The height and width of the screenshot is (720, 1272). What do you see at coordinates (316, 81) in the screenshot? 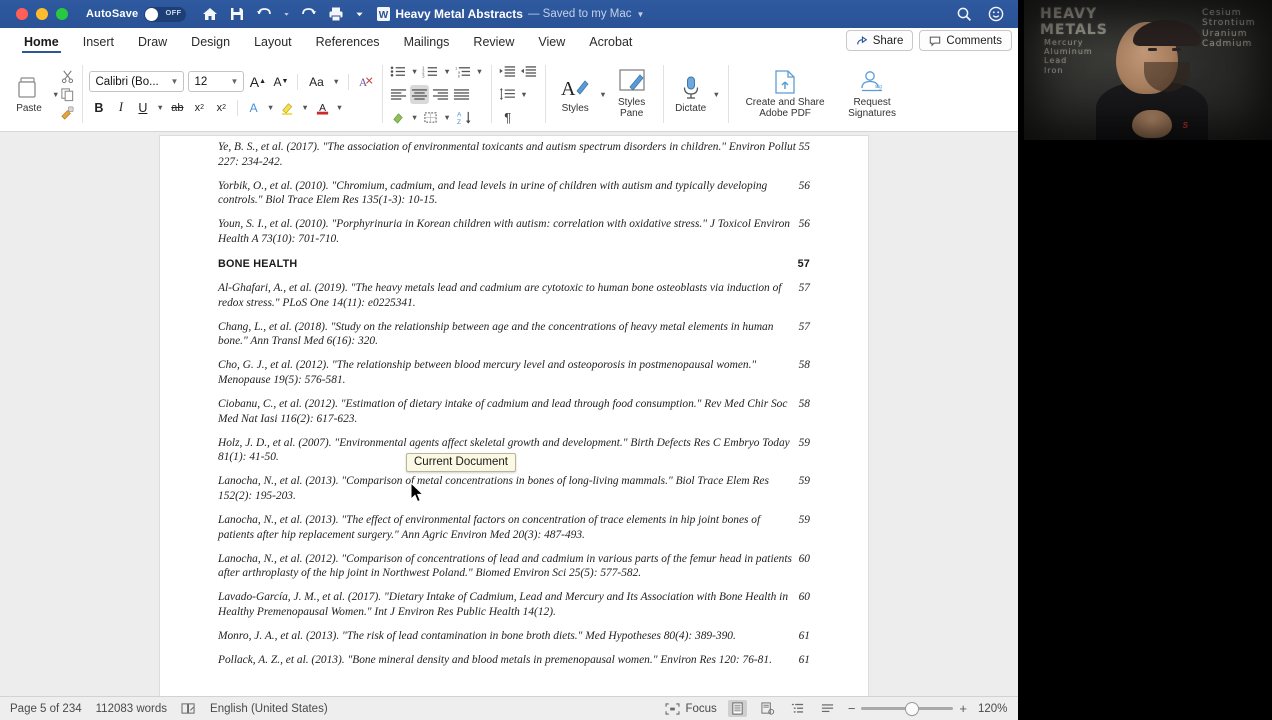
I see `change-case-button: Aa` at bounding box center [316, 81].